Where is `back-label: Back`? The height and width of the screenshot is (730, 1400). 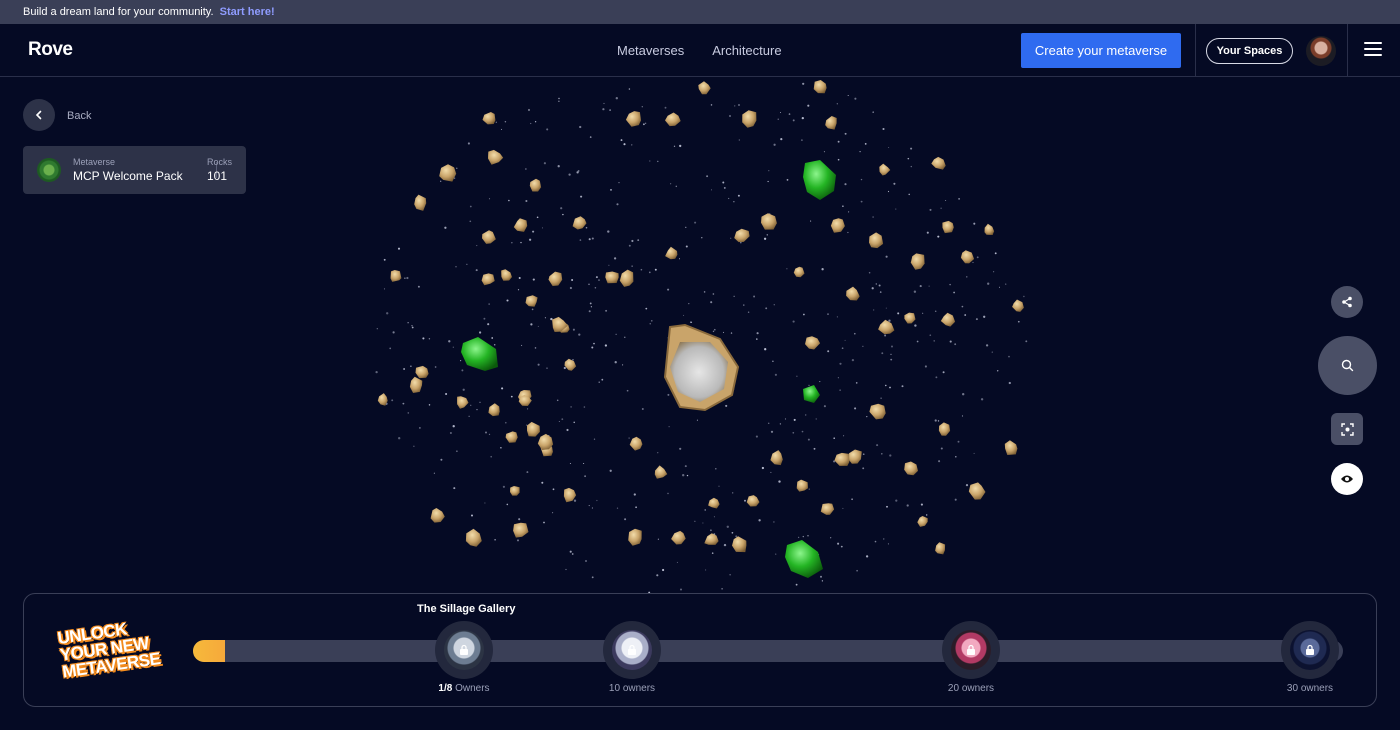 back-label: Back is located at coordinates (79, 116).